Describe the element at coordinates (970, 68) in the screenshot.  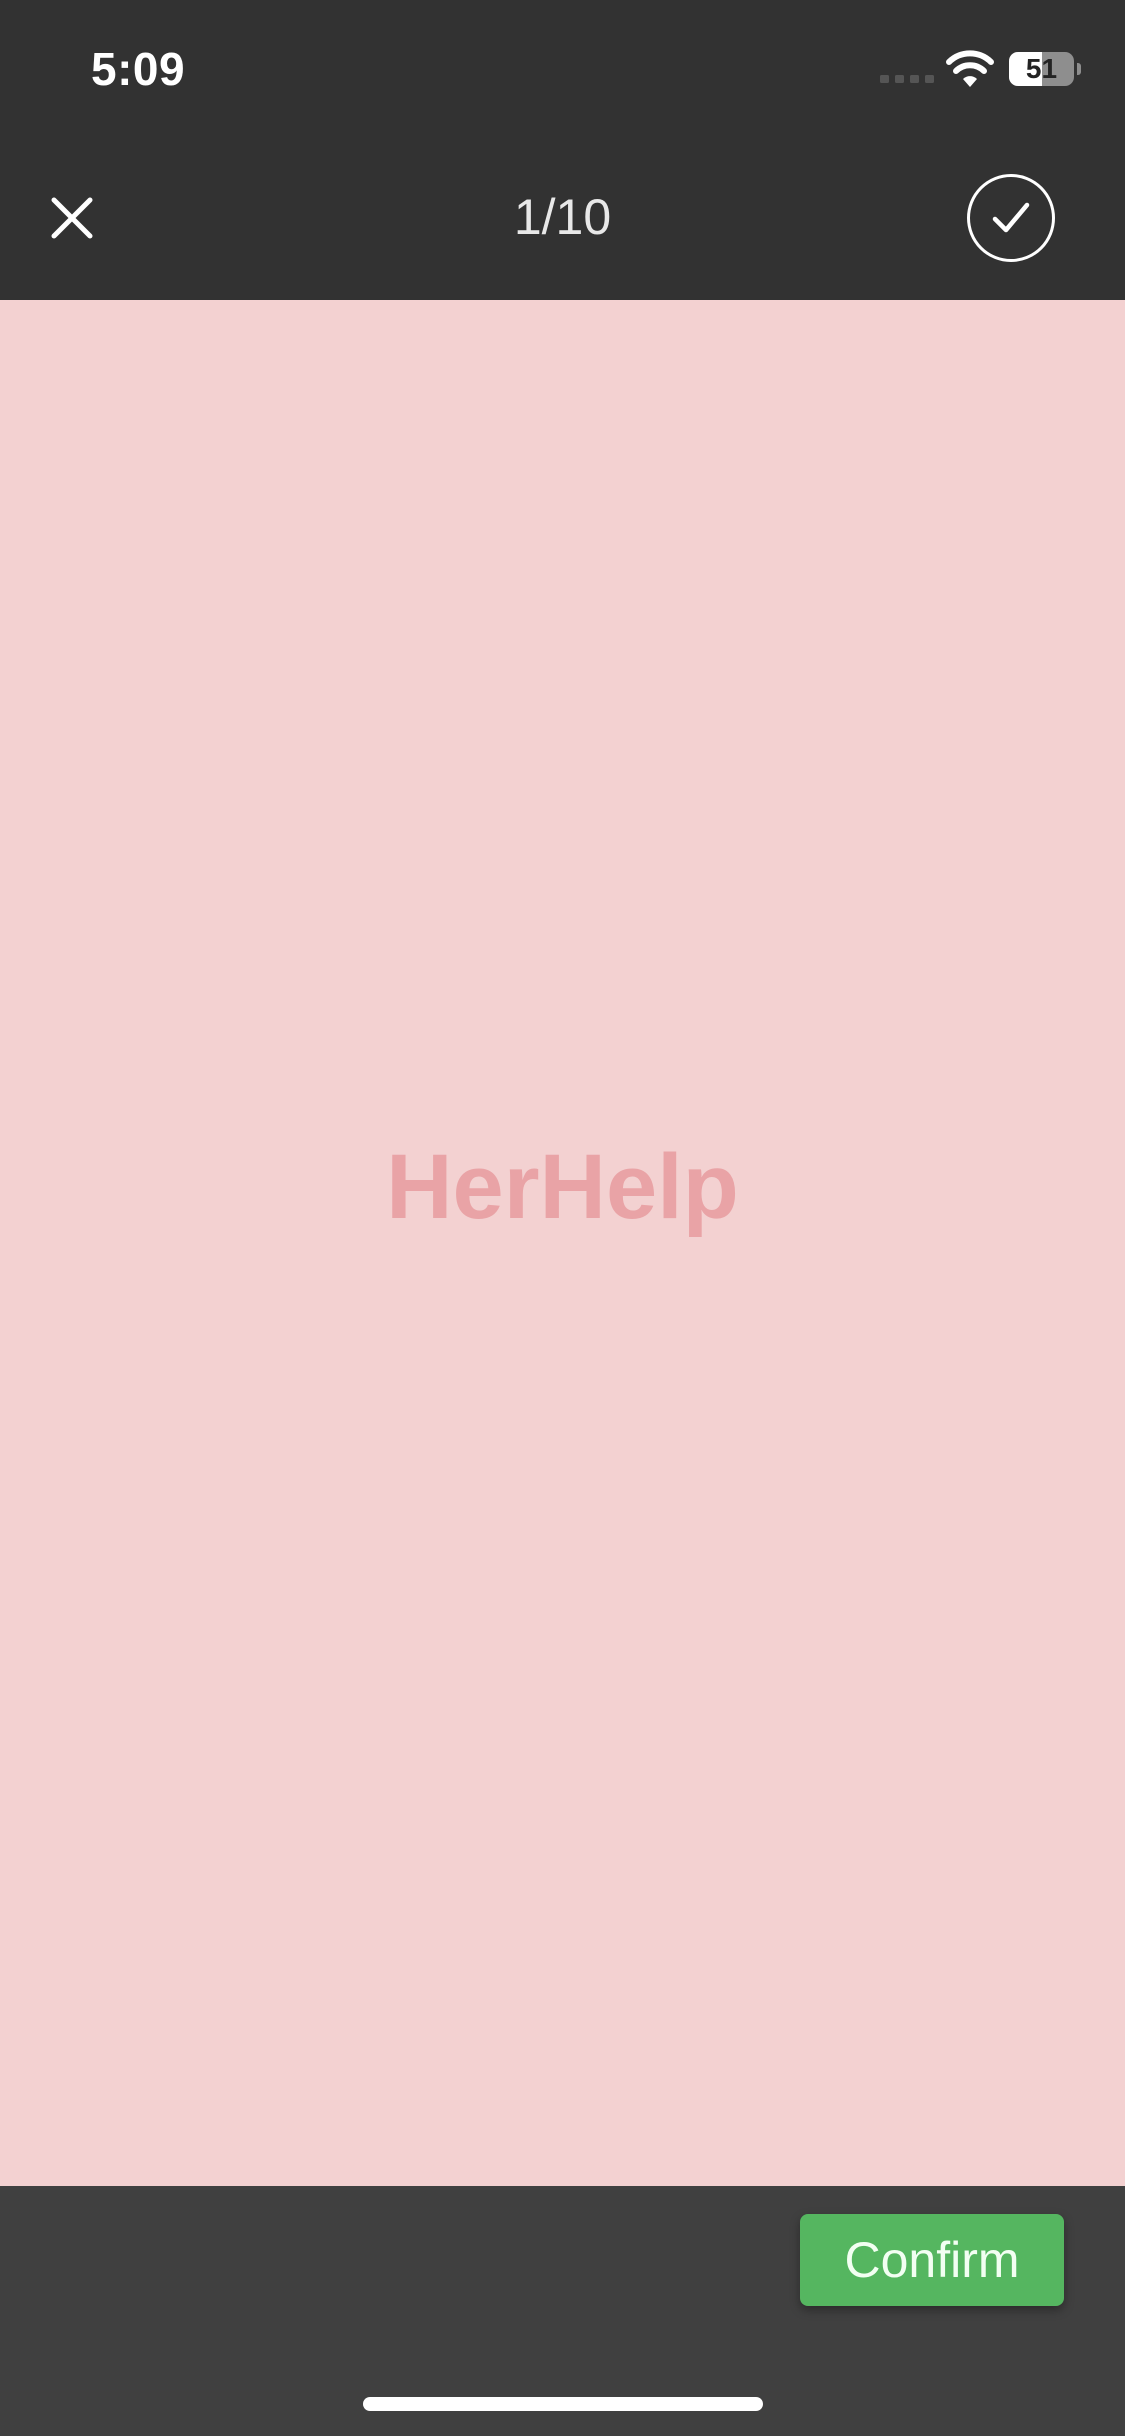
I see `wifi-icon` at that location.